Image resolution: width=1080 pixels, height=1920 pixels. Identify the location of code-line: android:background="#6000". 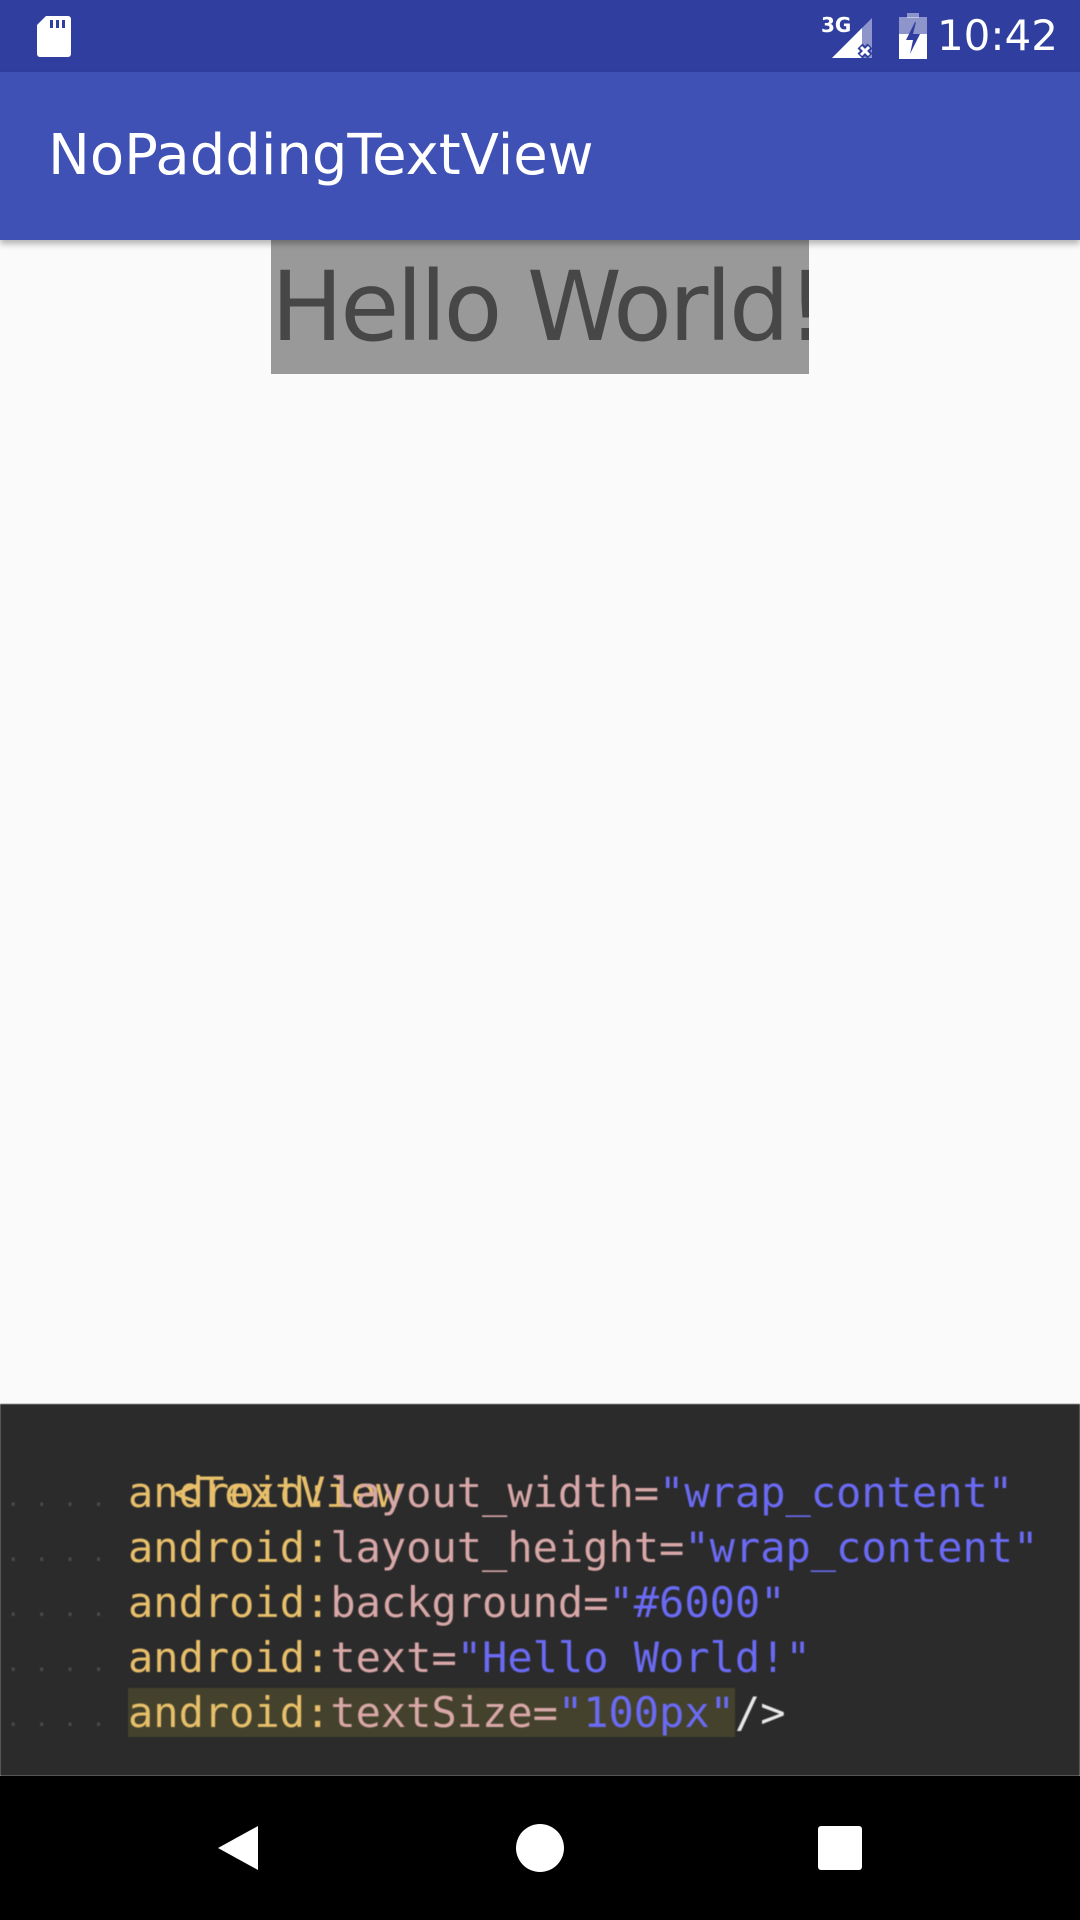
(457, 1602).